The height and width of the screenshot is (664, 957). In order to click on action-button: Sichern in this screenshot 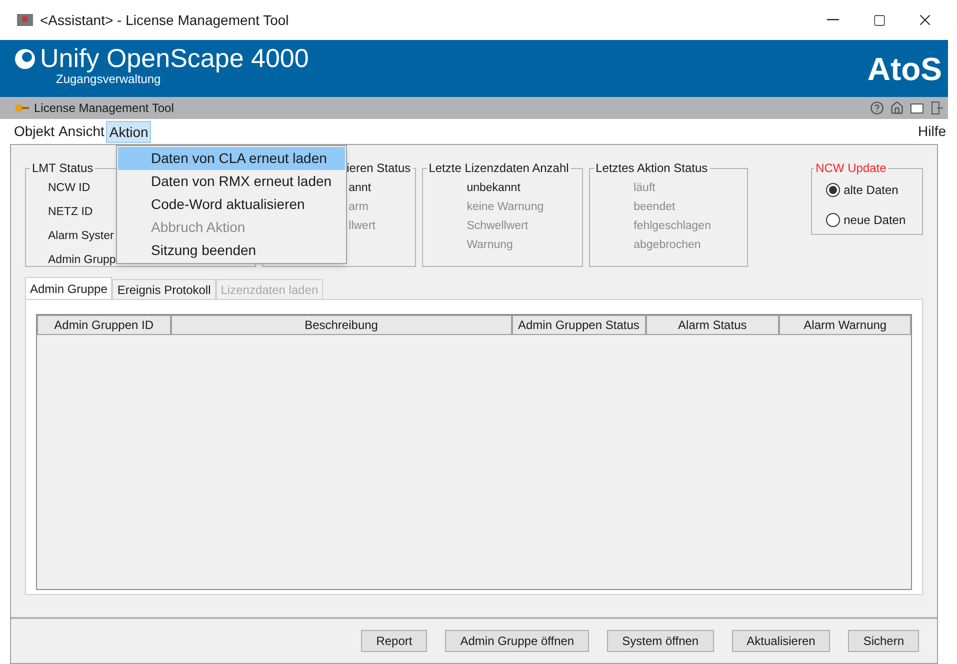, I will do `click(883, 641)`.